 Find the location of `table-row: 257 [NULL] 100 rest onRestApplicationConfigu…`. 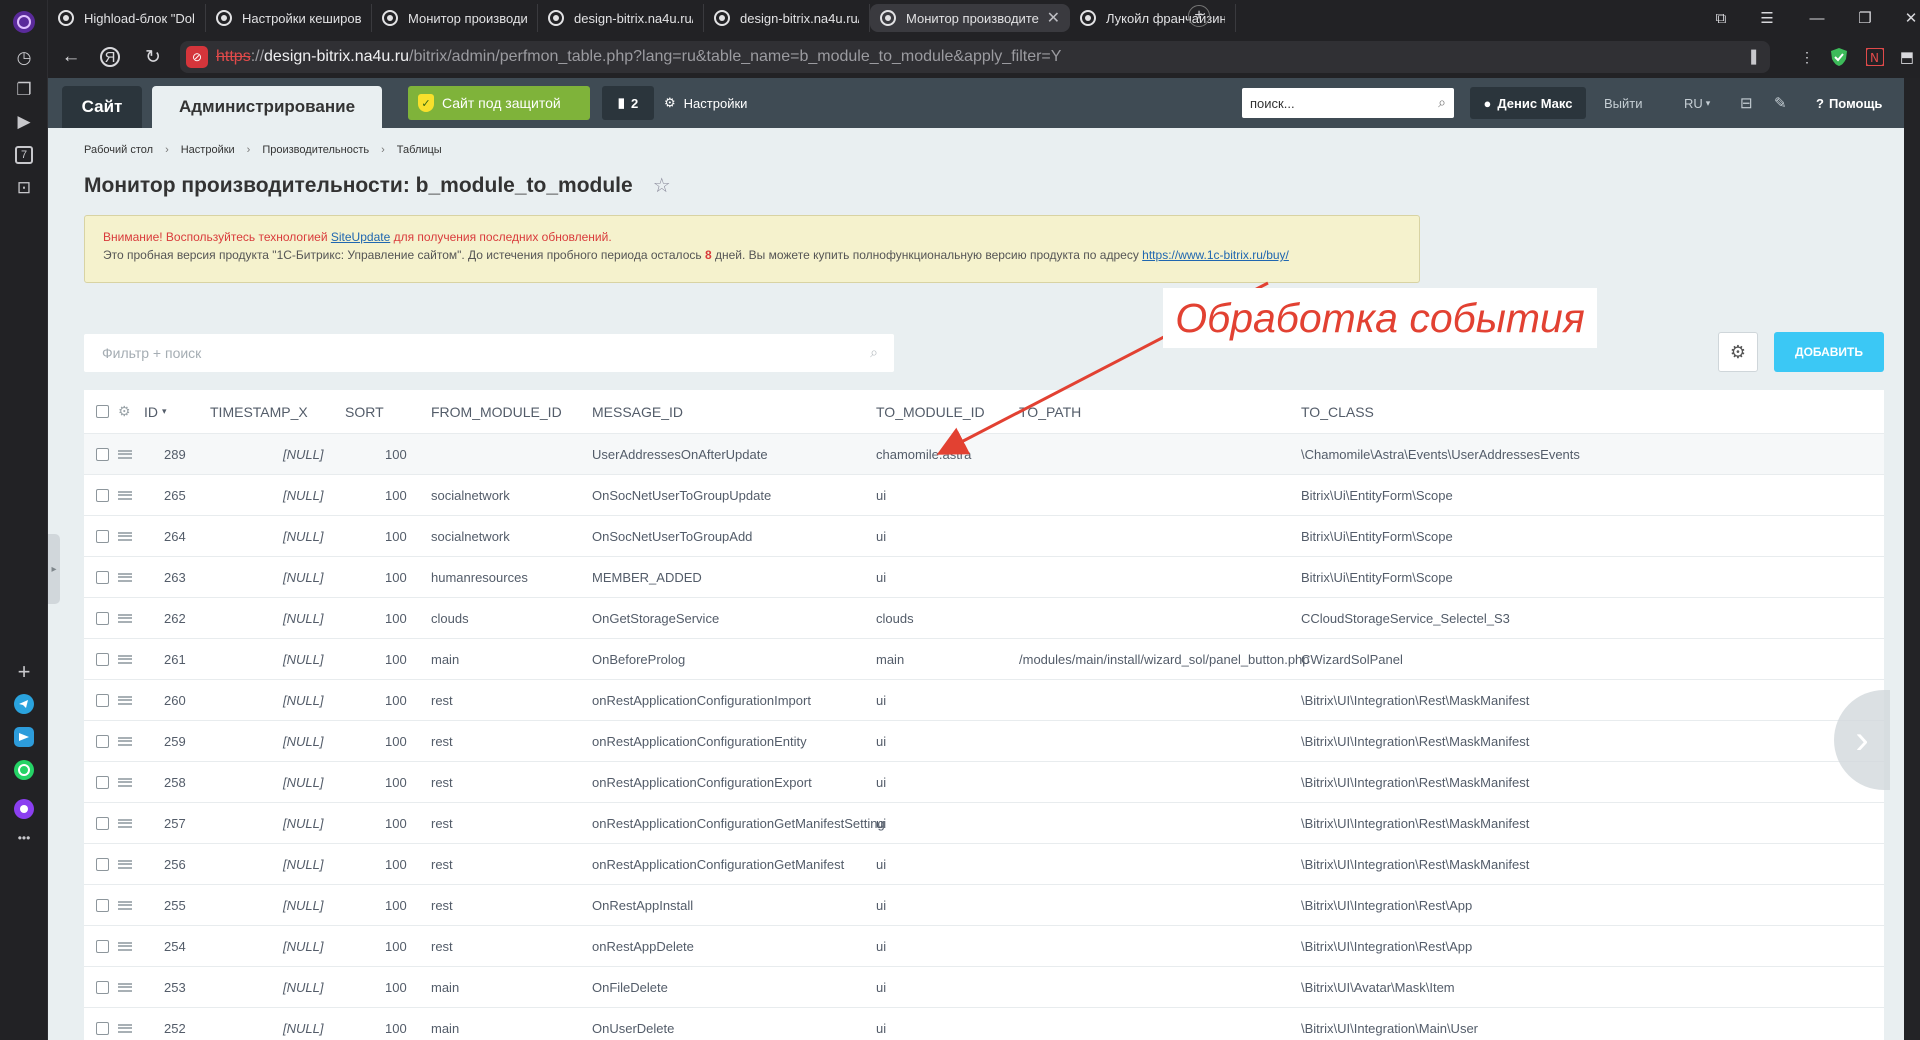

table-row: 257 [NULL] 100 rest onRestApplicationConfigu… is located at coordinates (984, 823).